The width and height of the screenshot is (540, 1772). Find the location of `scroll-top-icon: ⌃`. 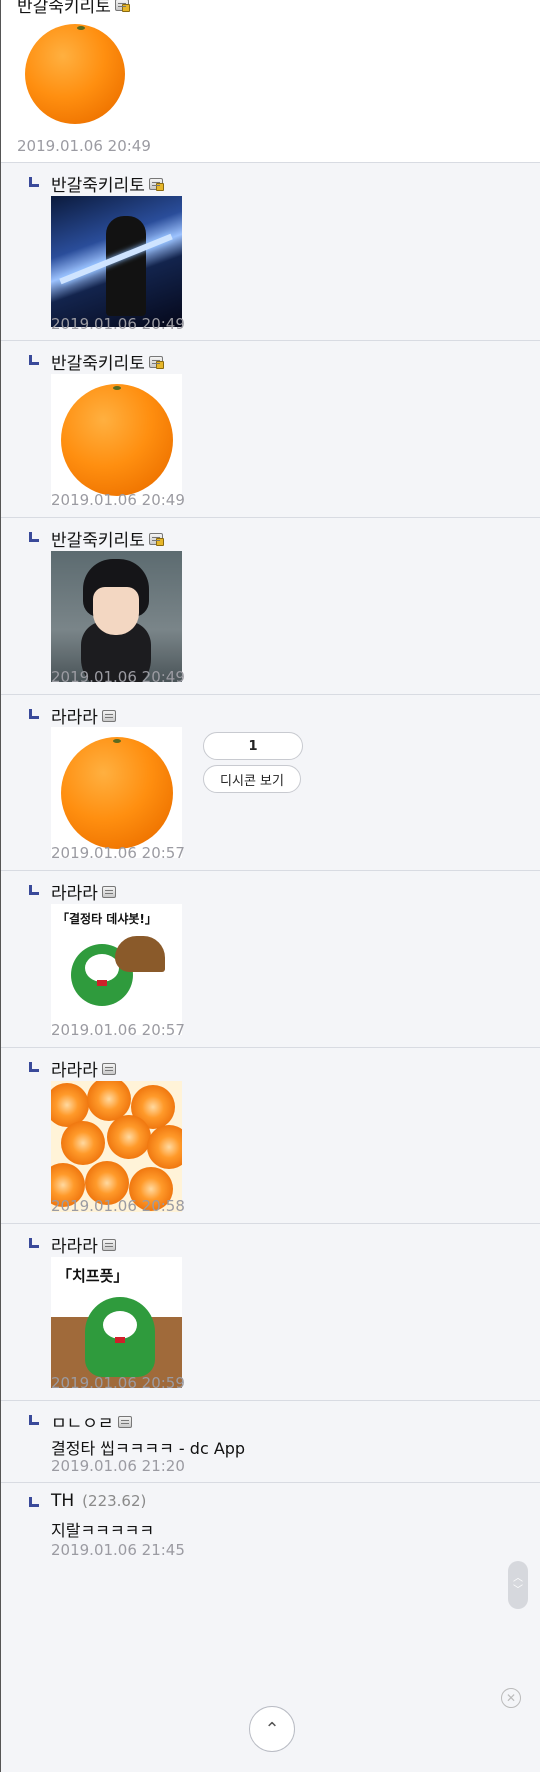

scroll-top-icon: ⌃ is located at coordinates (272, 1729).